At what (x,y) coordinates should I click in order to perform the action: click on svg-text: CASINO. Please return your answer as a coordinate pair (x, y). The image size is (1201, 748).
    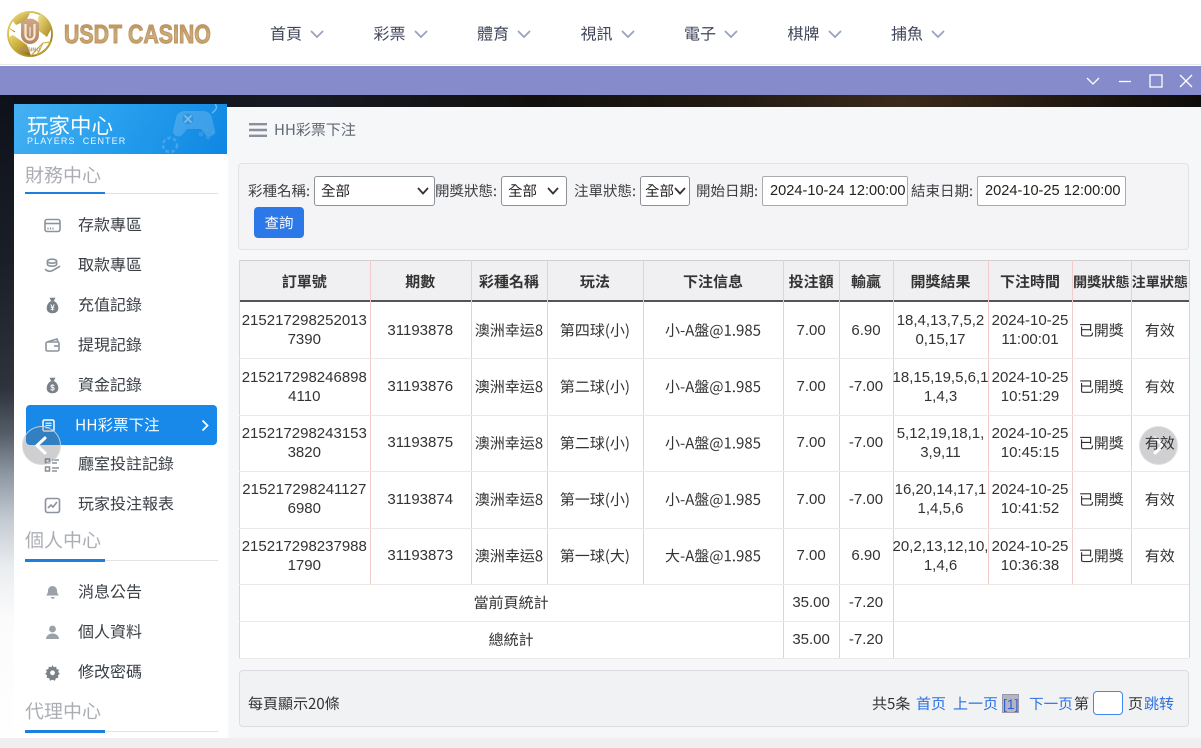
    Looking at the image, I should click on (30, 51).